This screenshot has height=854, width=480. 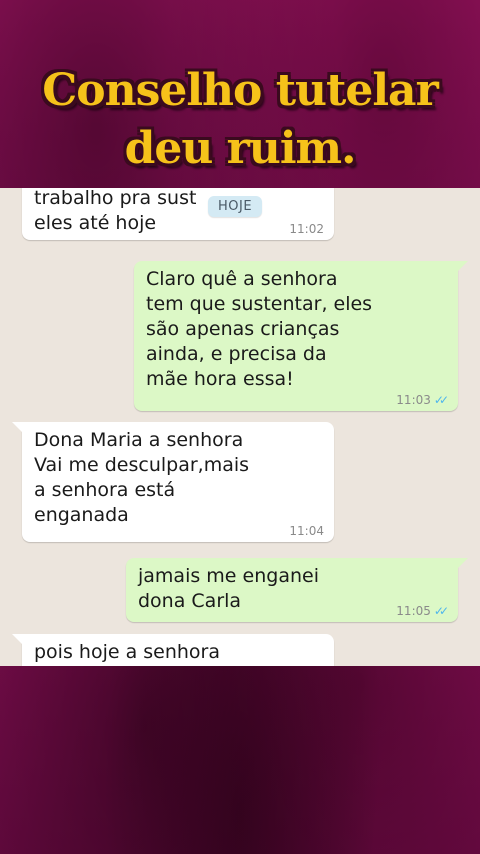 I want to click on message-meta: 11:03 ✓✓, so click(x=422, y=400).